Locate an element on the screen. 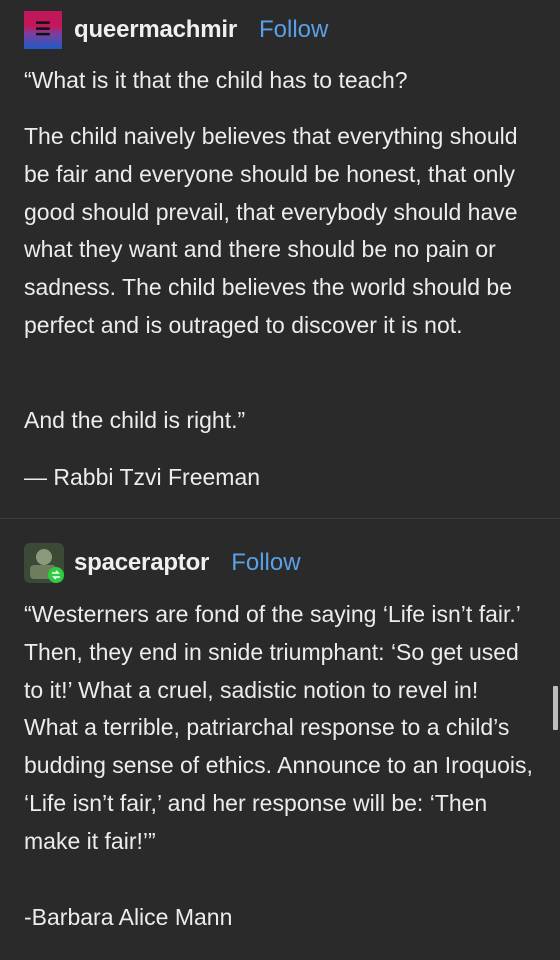  post-1-header: ☰ queermachmir Follow is located at coordinates (176, 30).